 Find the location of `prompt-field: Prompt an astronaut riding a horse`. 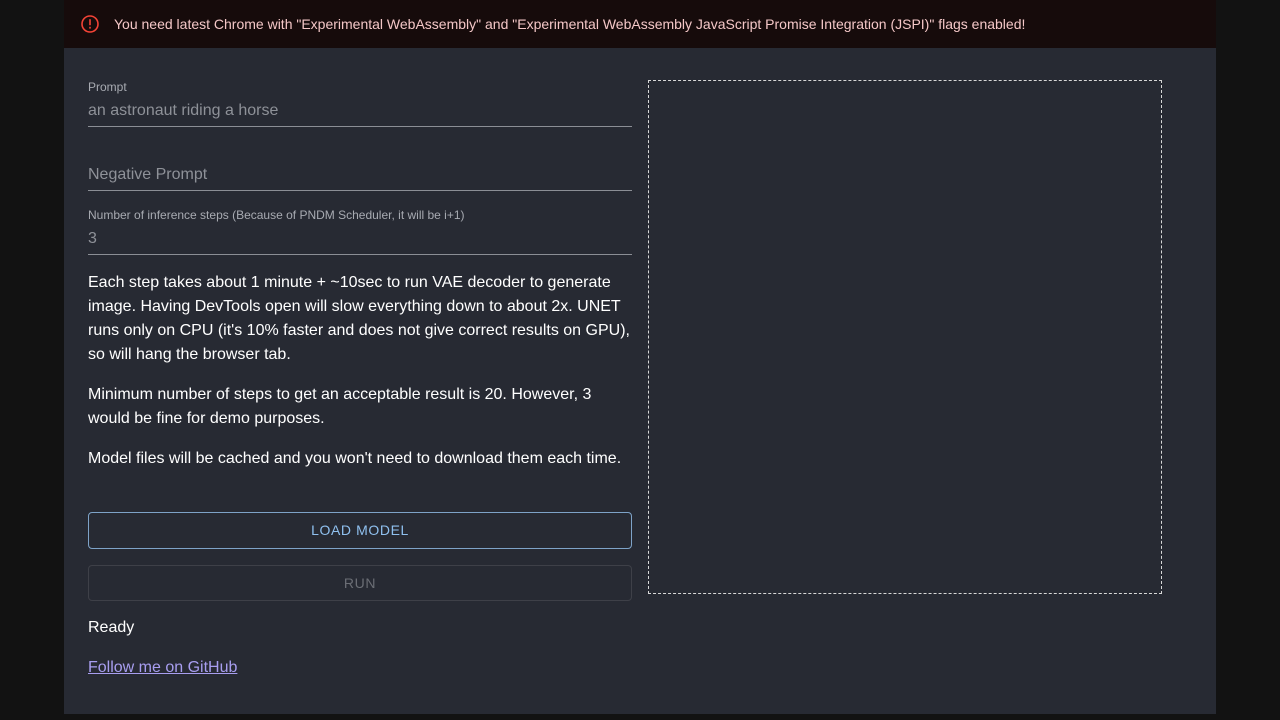

prompt-field: Prompt an astronaut riding a horse is located at coordinates (360, 104).